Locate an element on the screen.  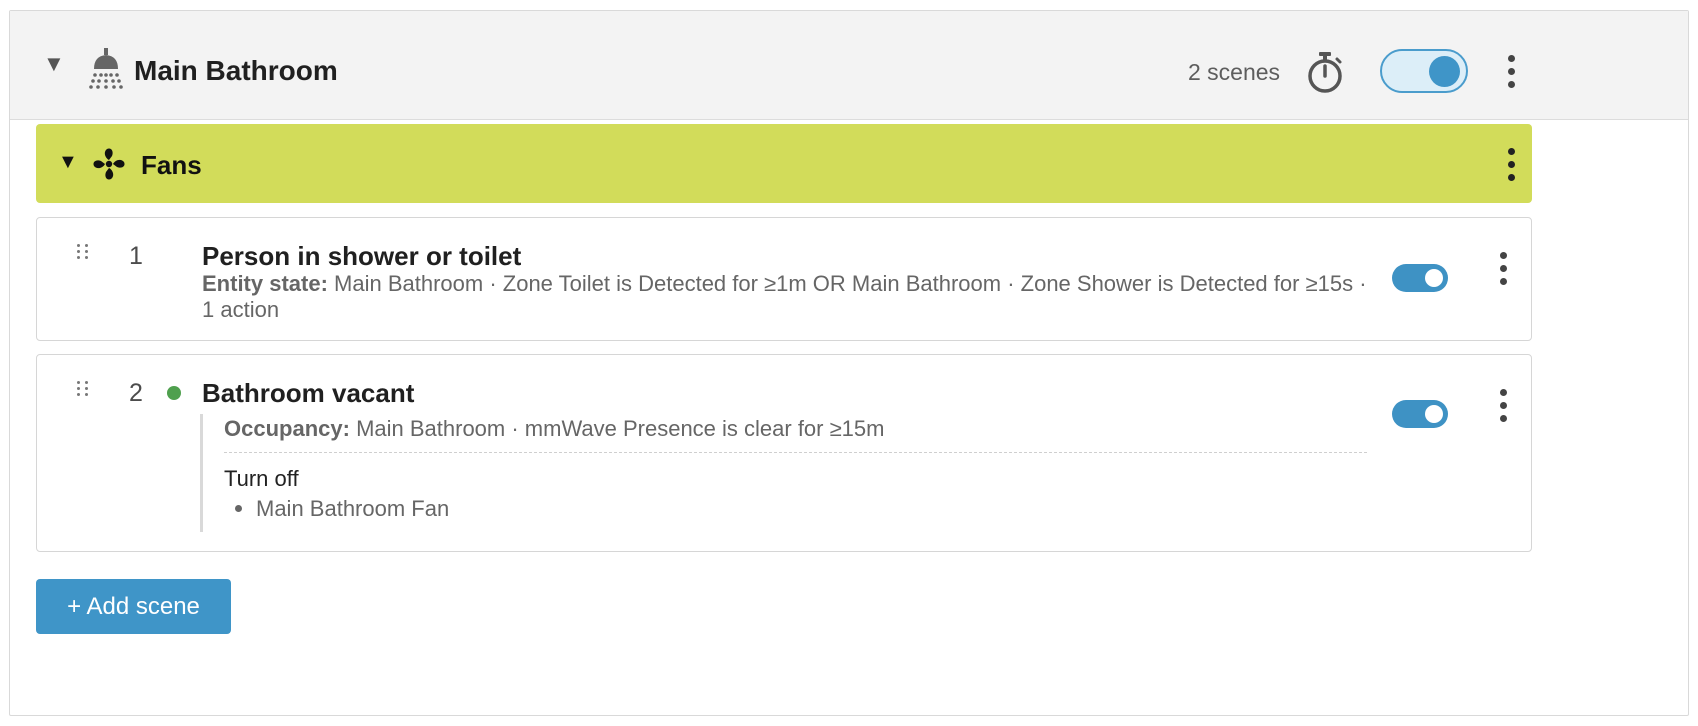
bullet-icon is located at coordinates (238, 508).